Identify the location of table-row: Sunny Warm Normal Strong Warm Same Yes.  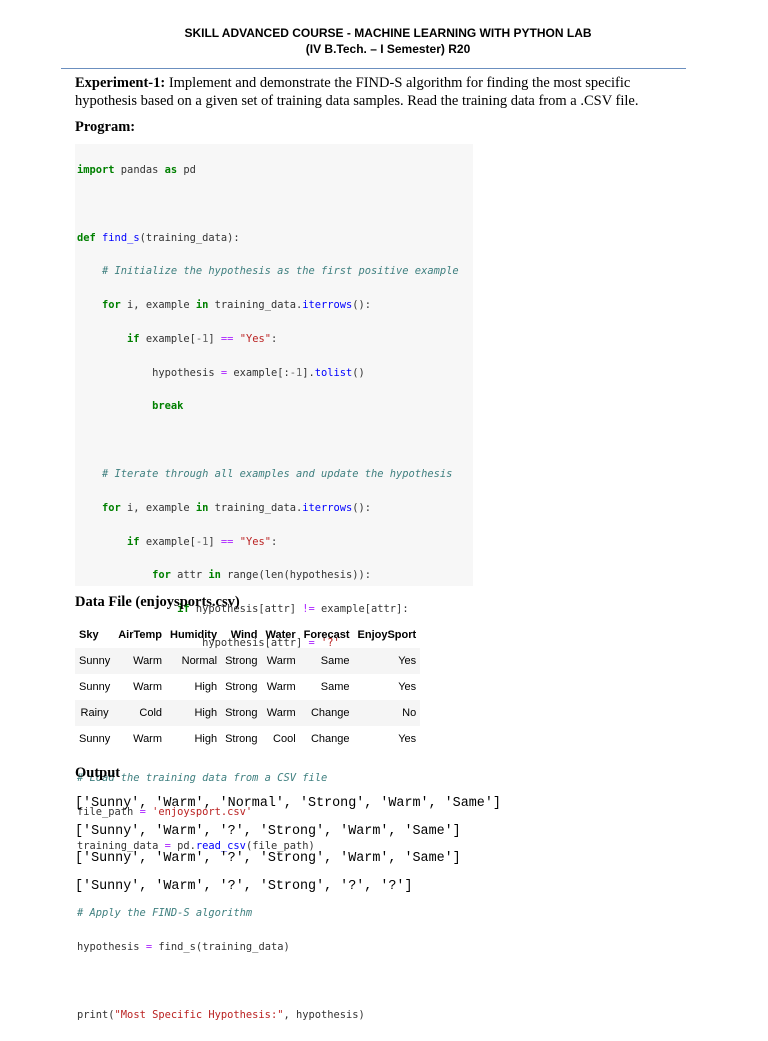
(248, 661).